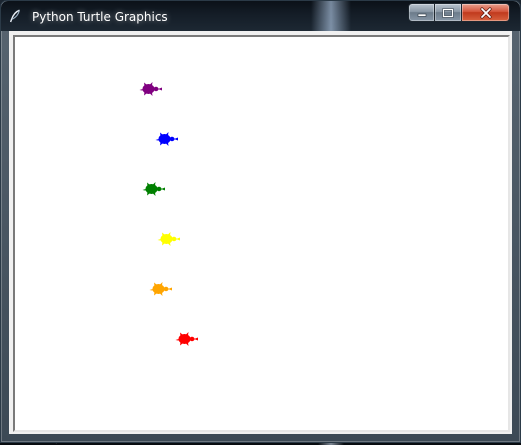 This screenshot has height=445, width=521. What do you see at coordinates (15, 16) in the screenshot?
I see `feather-icon` at bounding box center [15, 16].